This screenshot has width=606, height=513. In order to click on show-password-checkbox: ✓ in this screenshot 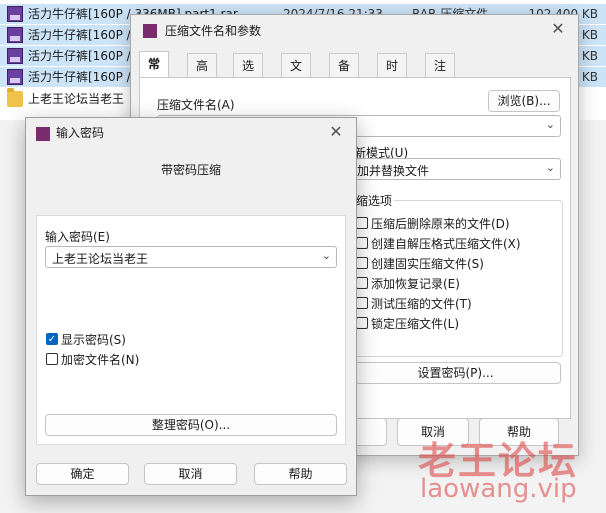, I will do `click(52, 339)`.